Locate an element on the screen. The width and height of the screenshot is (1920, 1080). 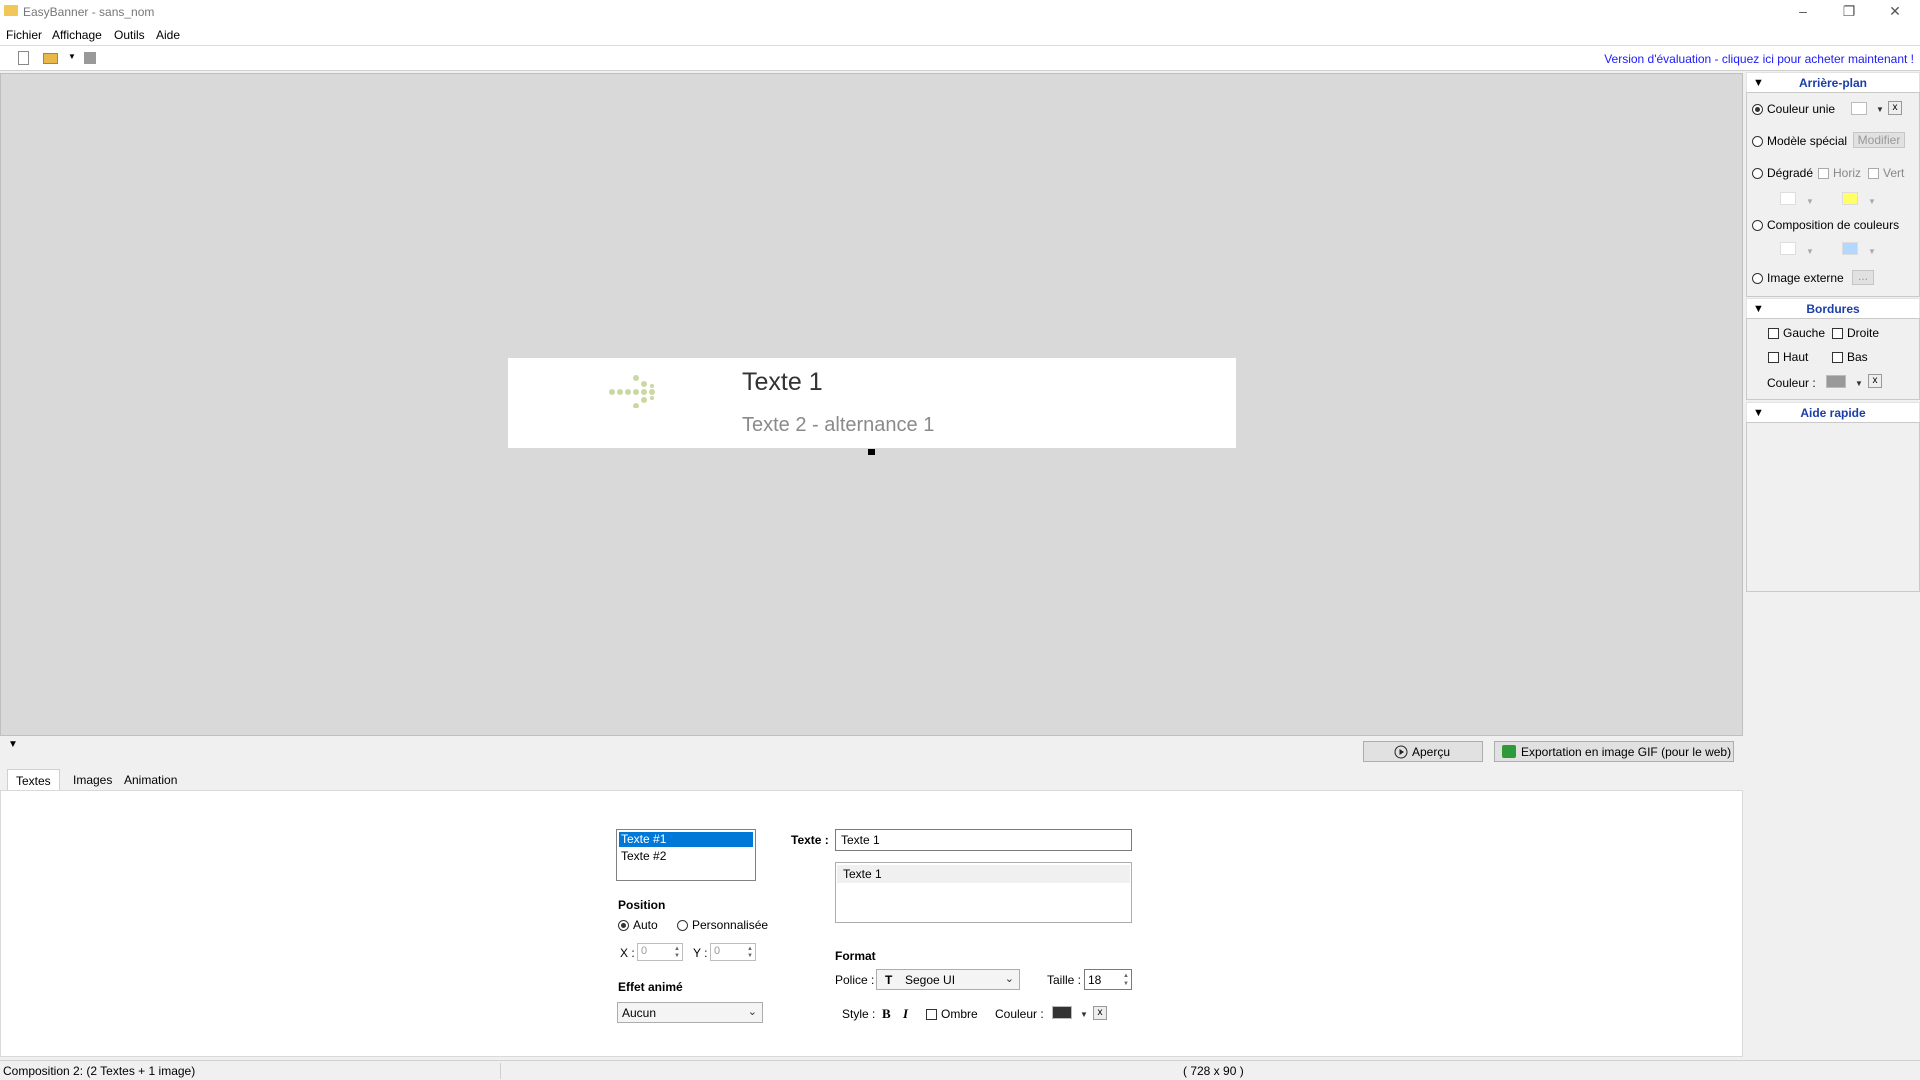
minimize-button: – is located at coordinates (1803, 12).